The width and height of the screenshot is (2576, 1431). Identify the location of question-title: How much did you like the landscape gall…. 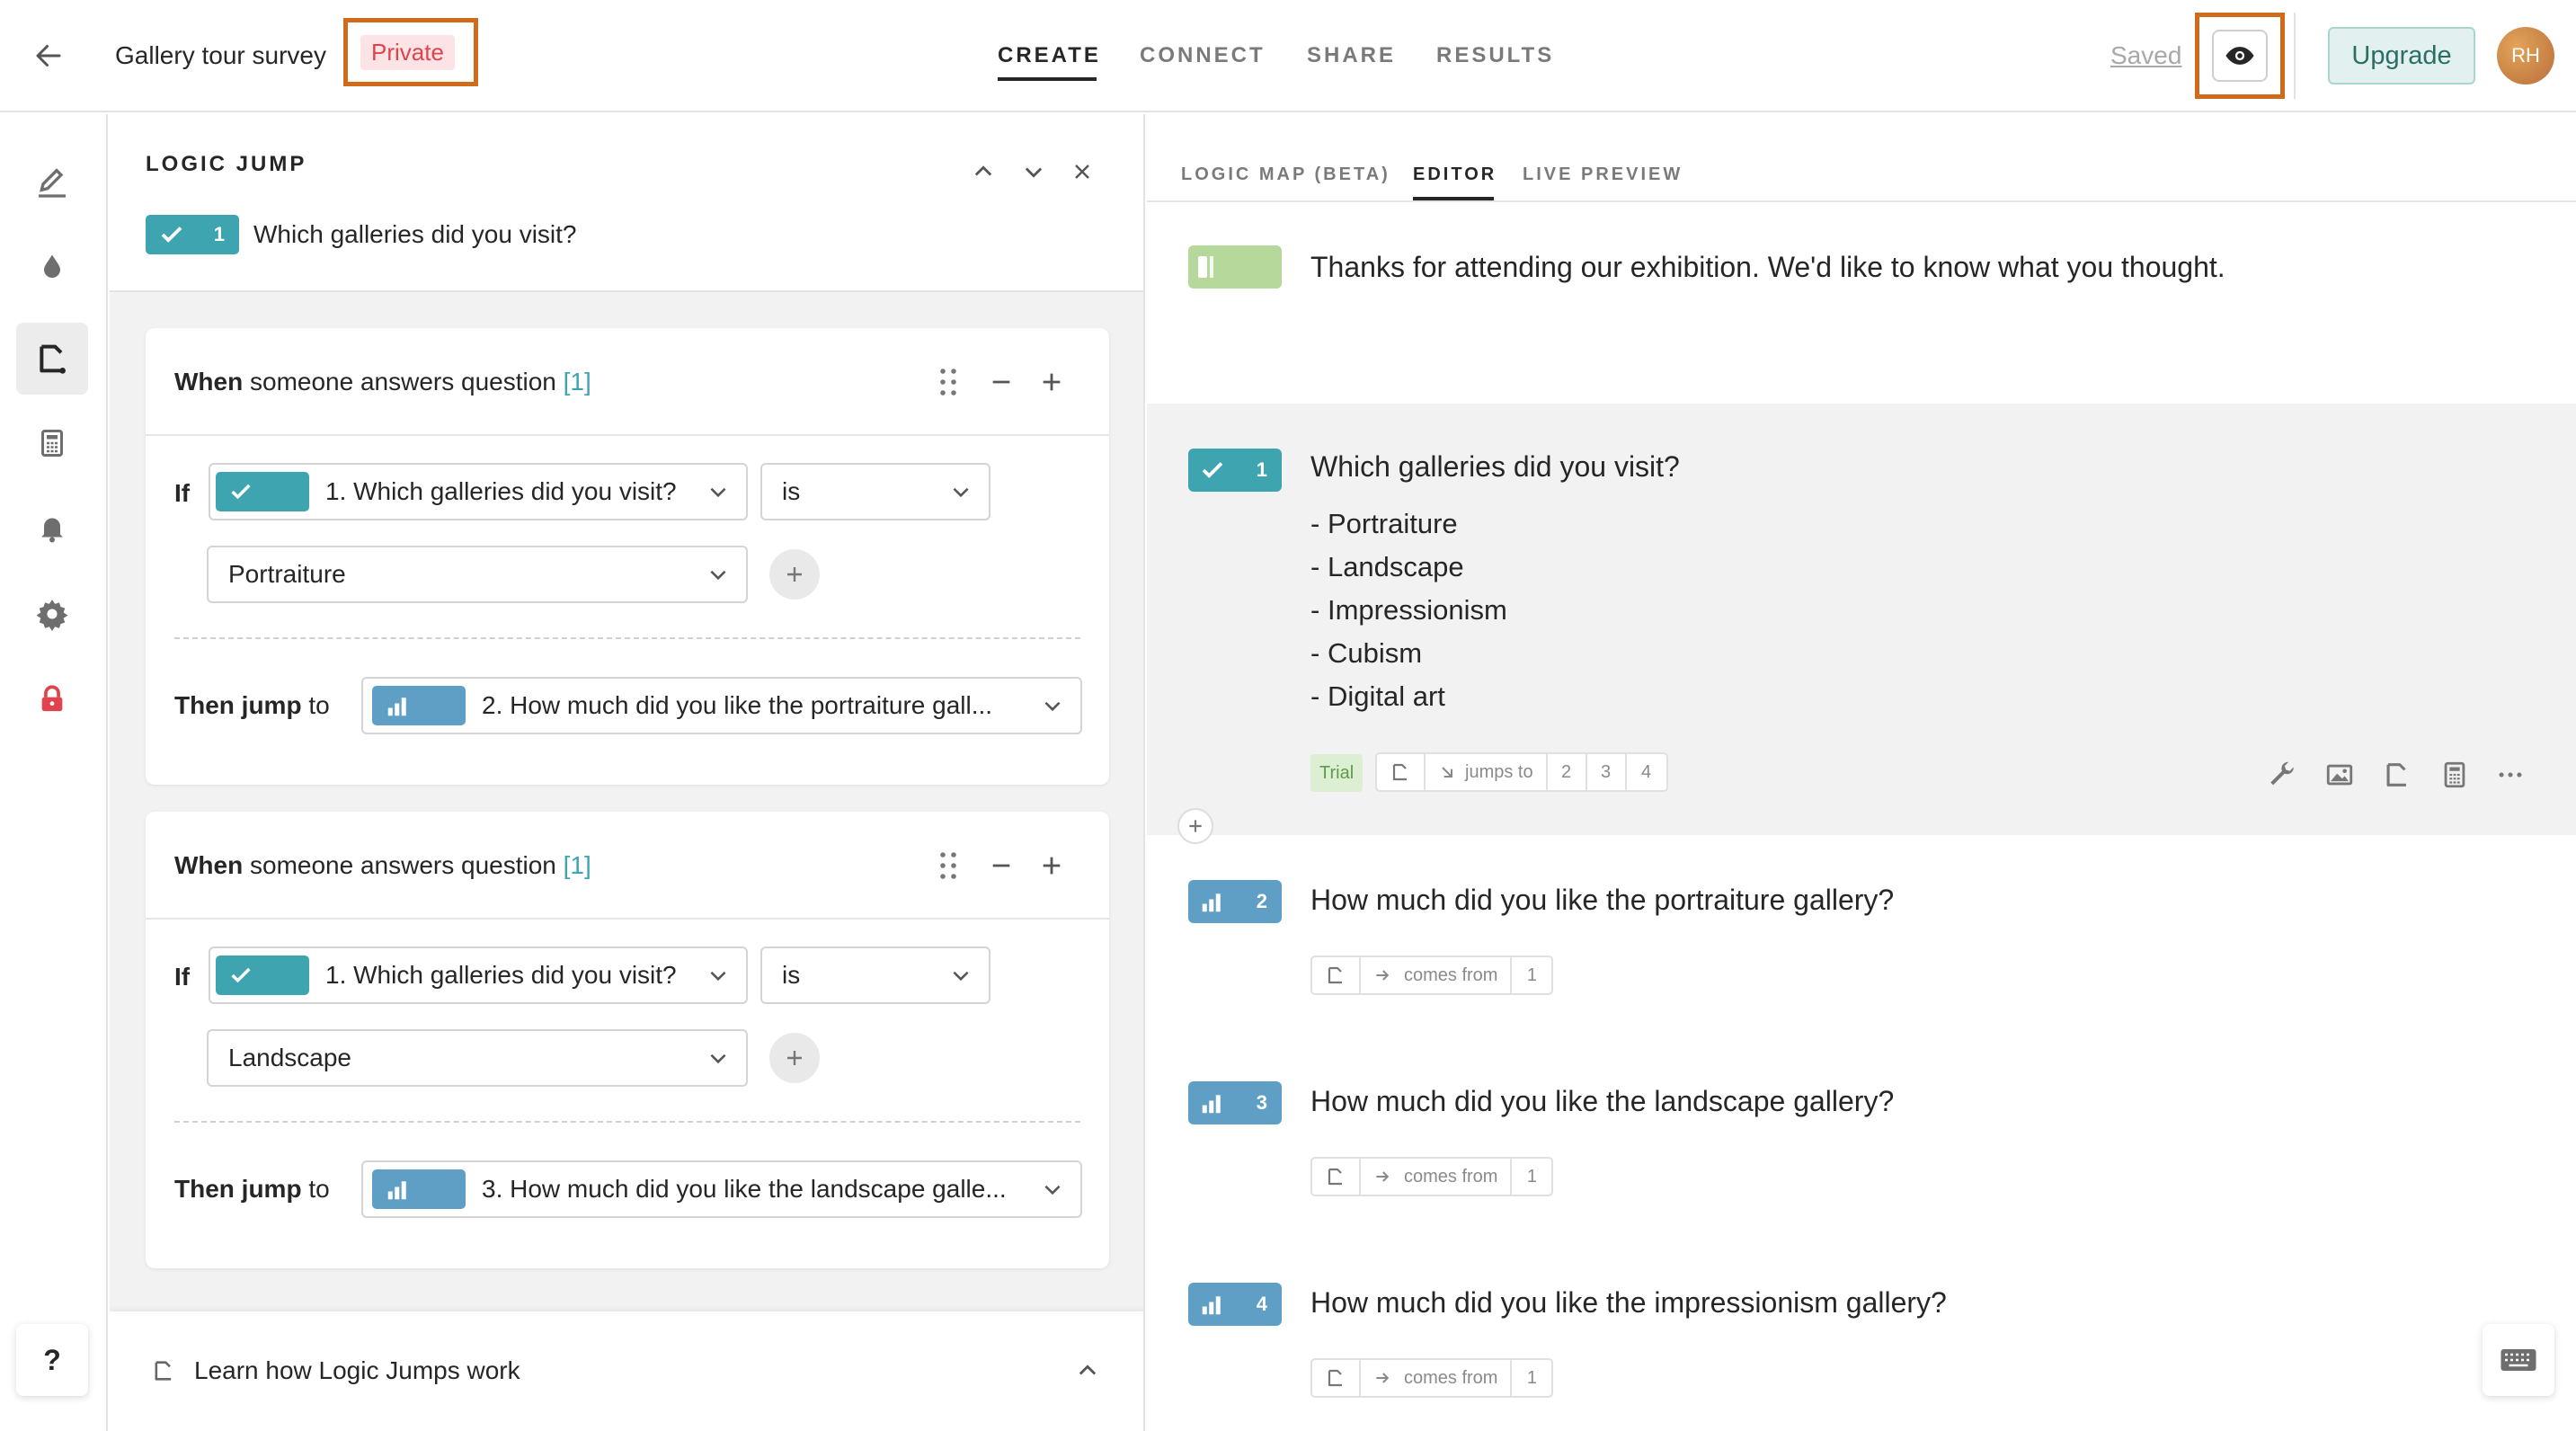
(1602, 1101).